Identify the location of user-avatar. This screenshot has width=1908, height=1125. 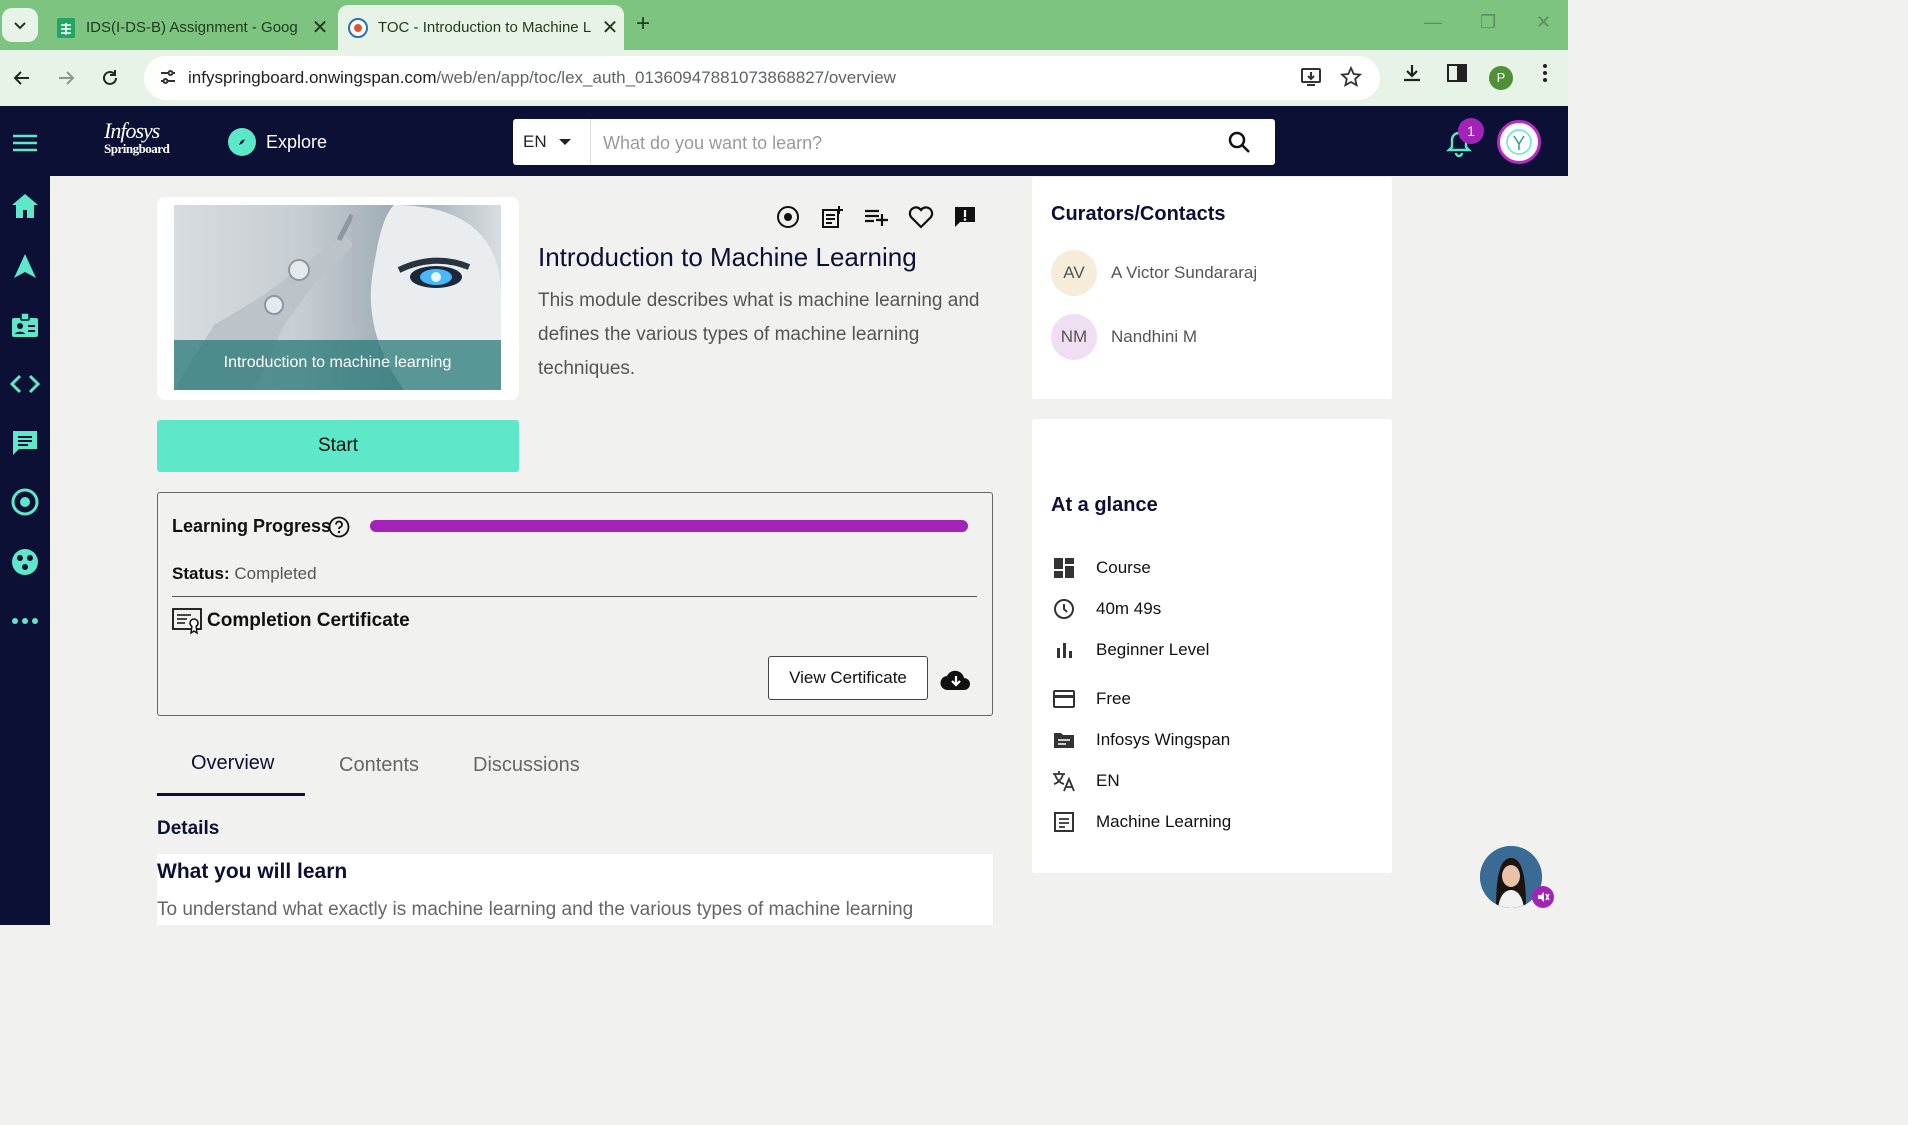
(1519, 142).